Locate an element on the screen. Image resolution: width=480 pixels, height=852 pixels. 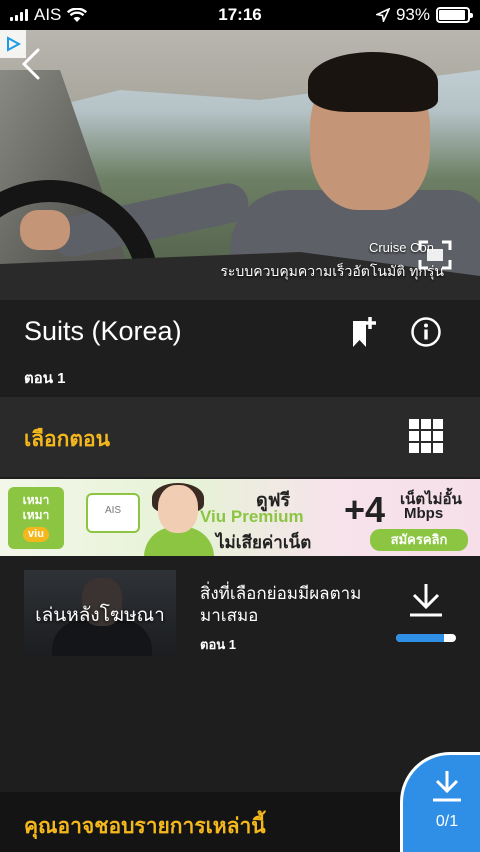
episode-thumbnail: เล่นหลังโฆษณา is located at coordinates (100, 613).